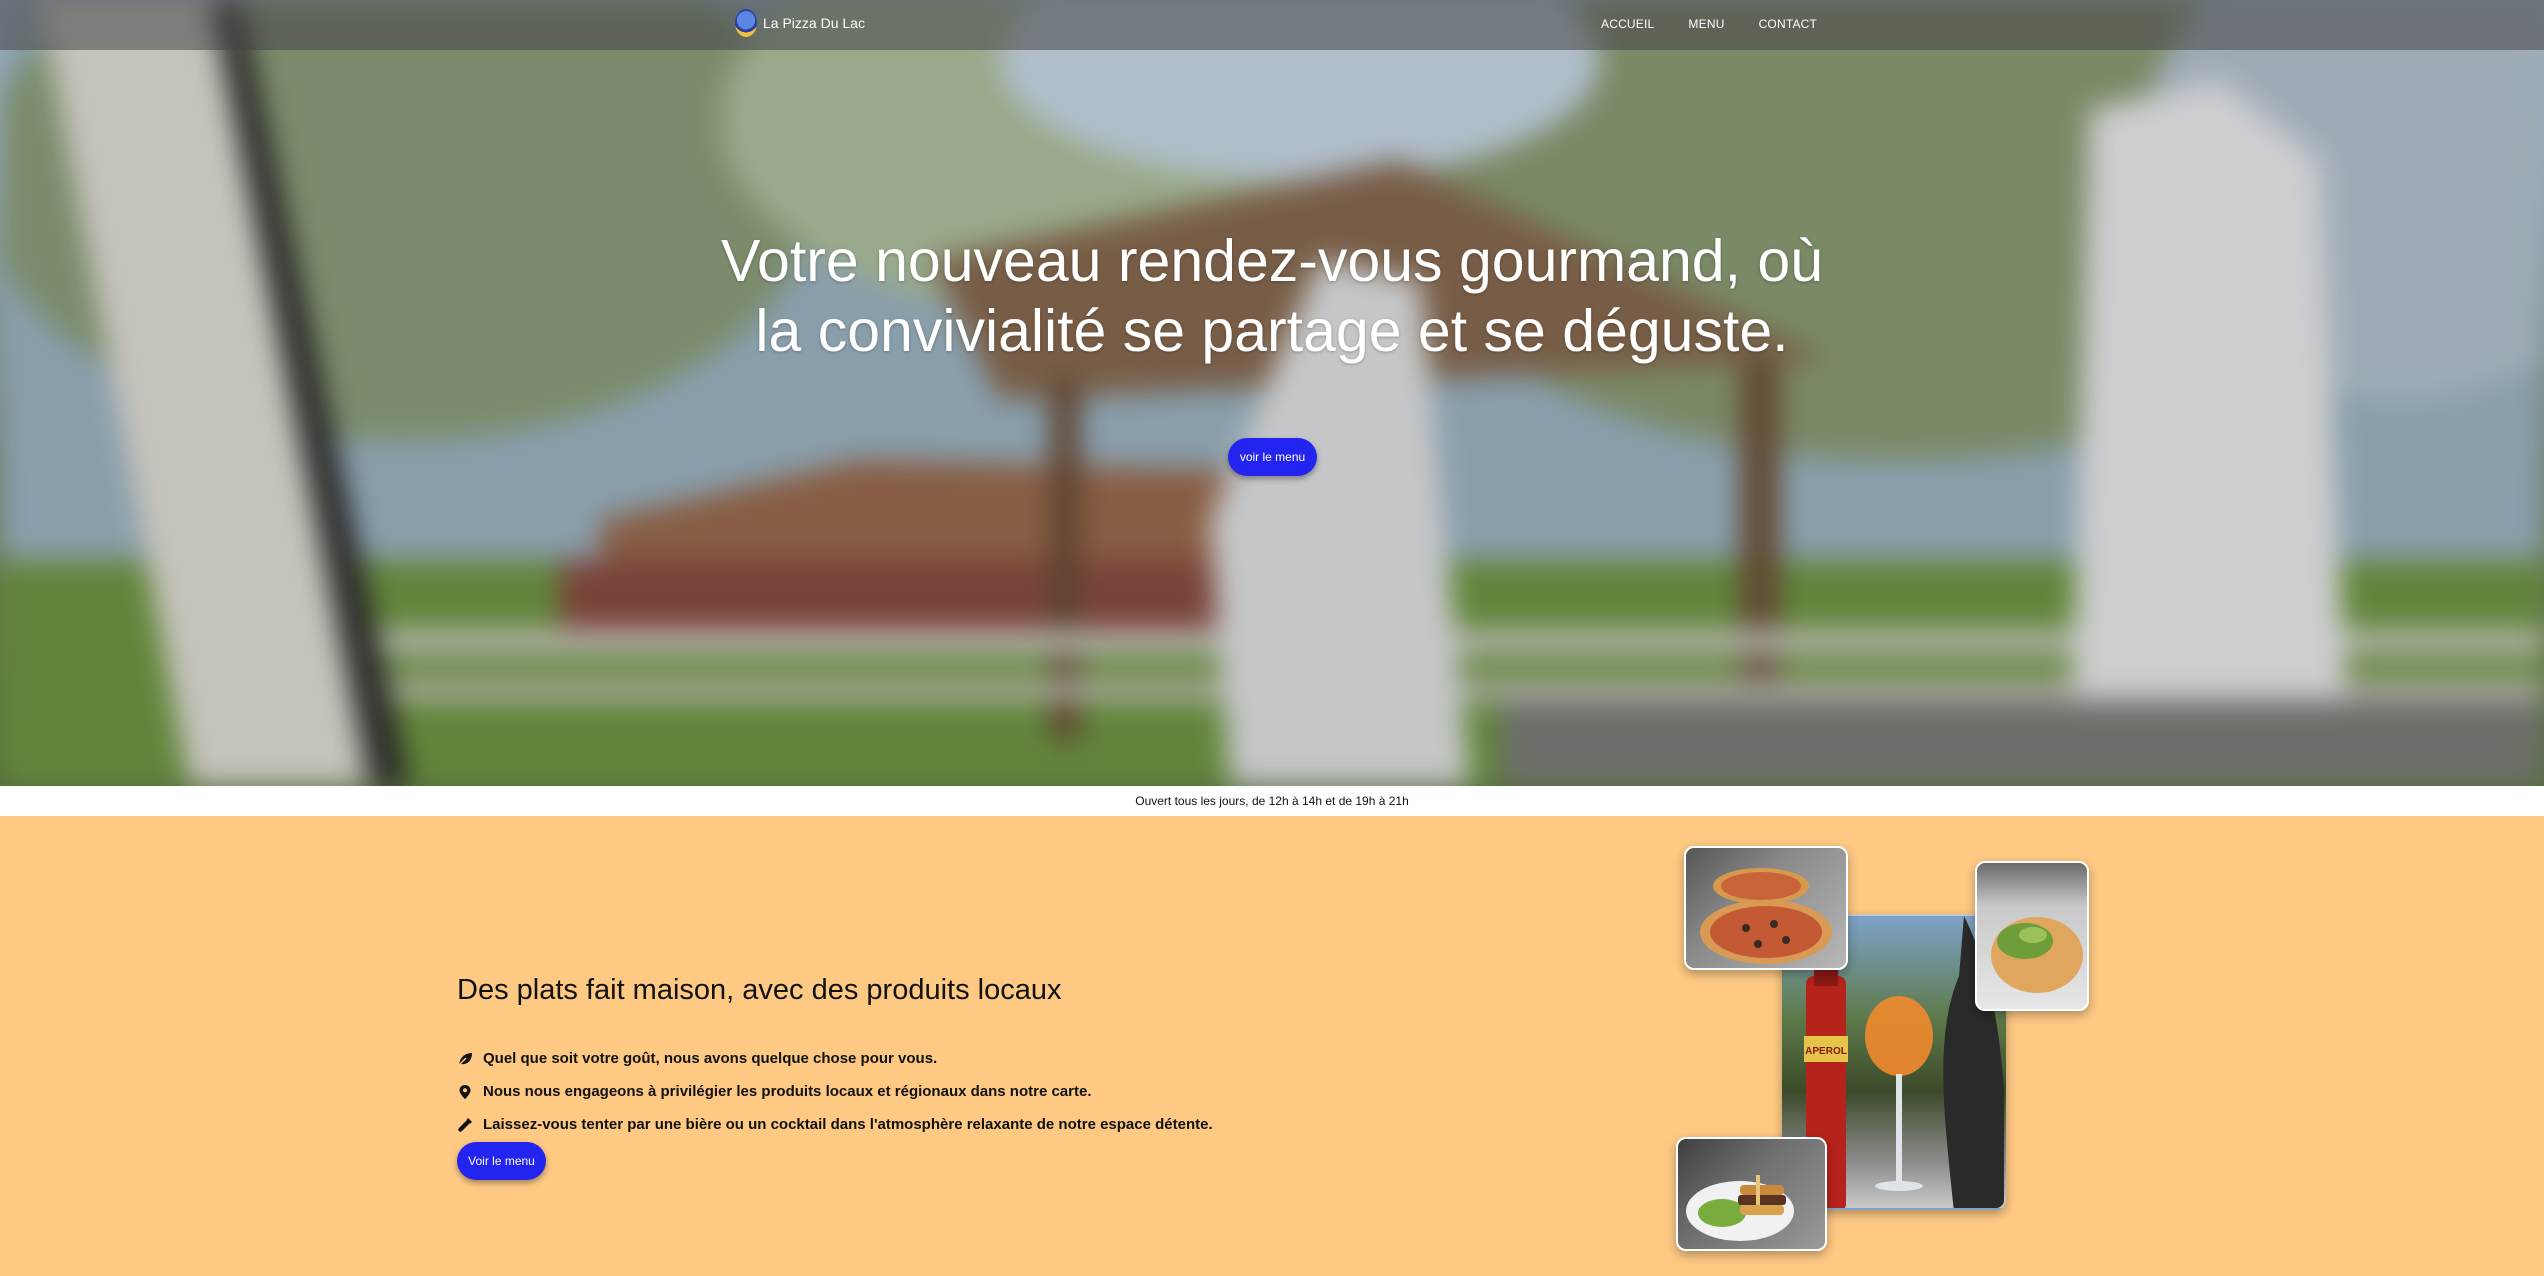 The height and width of the screenshot is (1276, 2544). I want to click on nav-link-menu: MENU, so click(1706, 24).